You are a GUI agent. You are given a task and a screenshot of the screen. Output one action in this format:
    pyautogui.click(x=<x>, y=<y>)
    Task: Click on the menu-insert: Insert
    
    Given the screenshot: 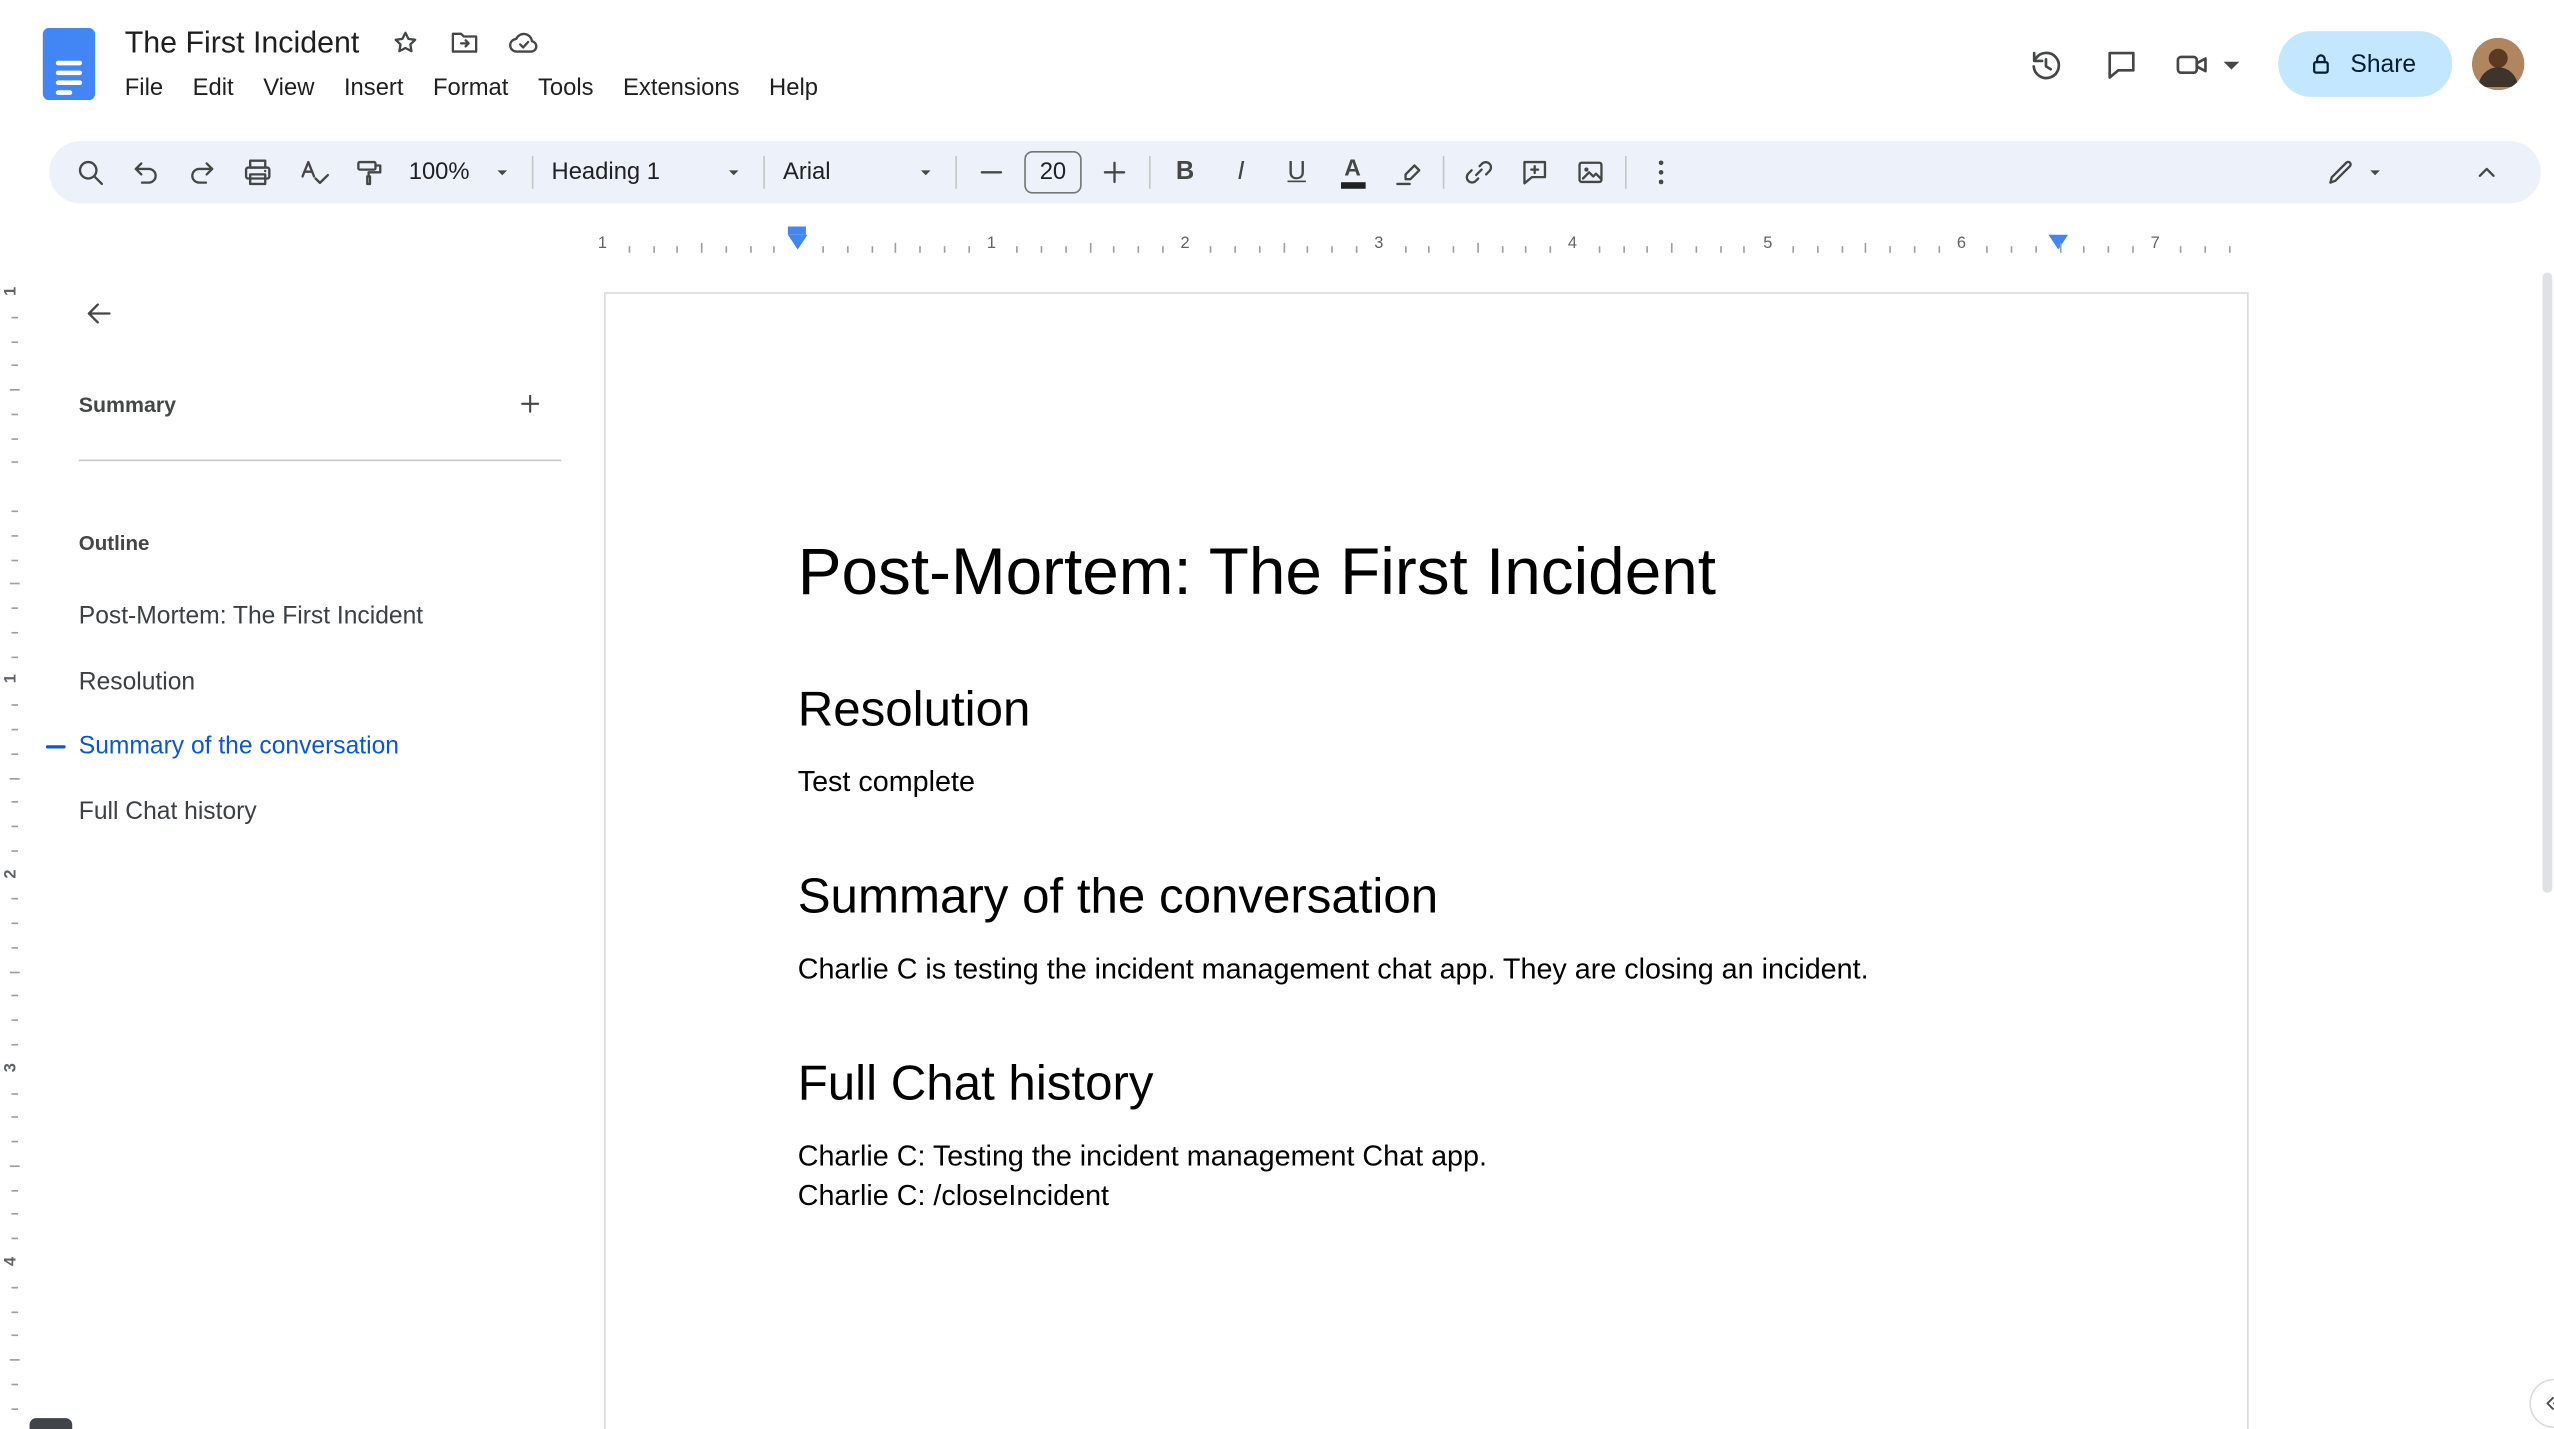 What is the action you would take?
    pyautogui.click(x=373, y=88)
    